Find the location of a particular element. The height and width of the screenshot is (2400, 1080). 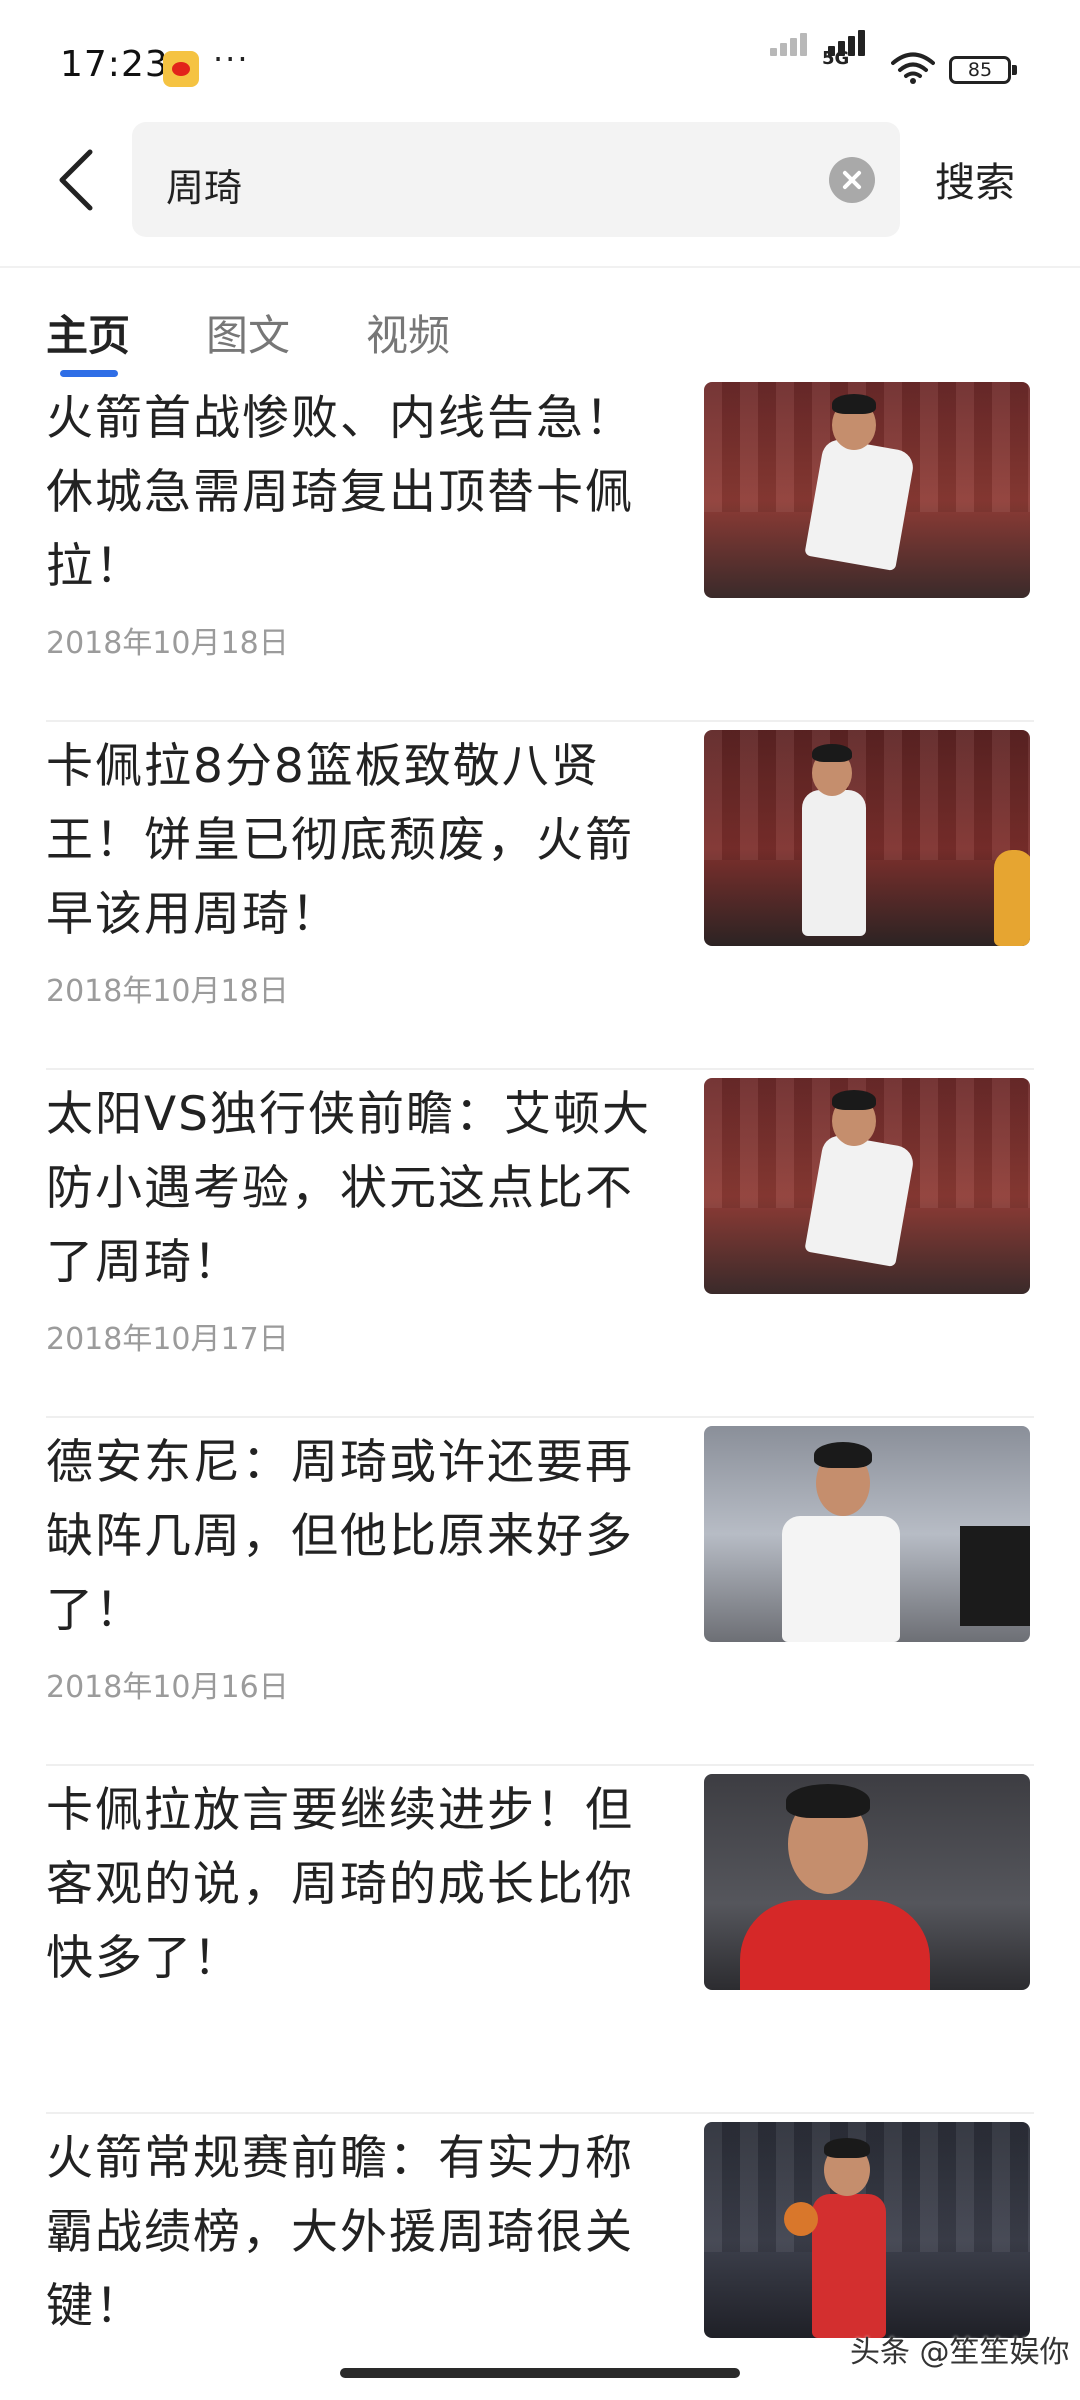

article-title: 卡佩拉8分8篮板致敬八贤王！饼皇已彻底颓废，火箭早该用周琦！ is located at coordinates (340, 840).